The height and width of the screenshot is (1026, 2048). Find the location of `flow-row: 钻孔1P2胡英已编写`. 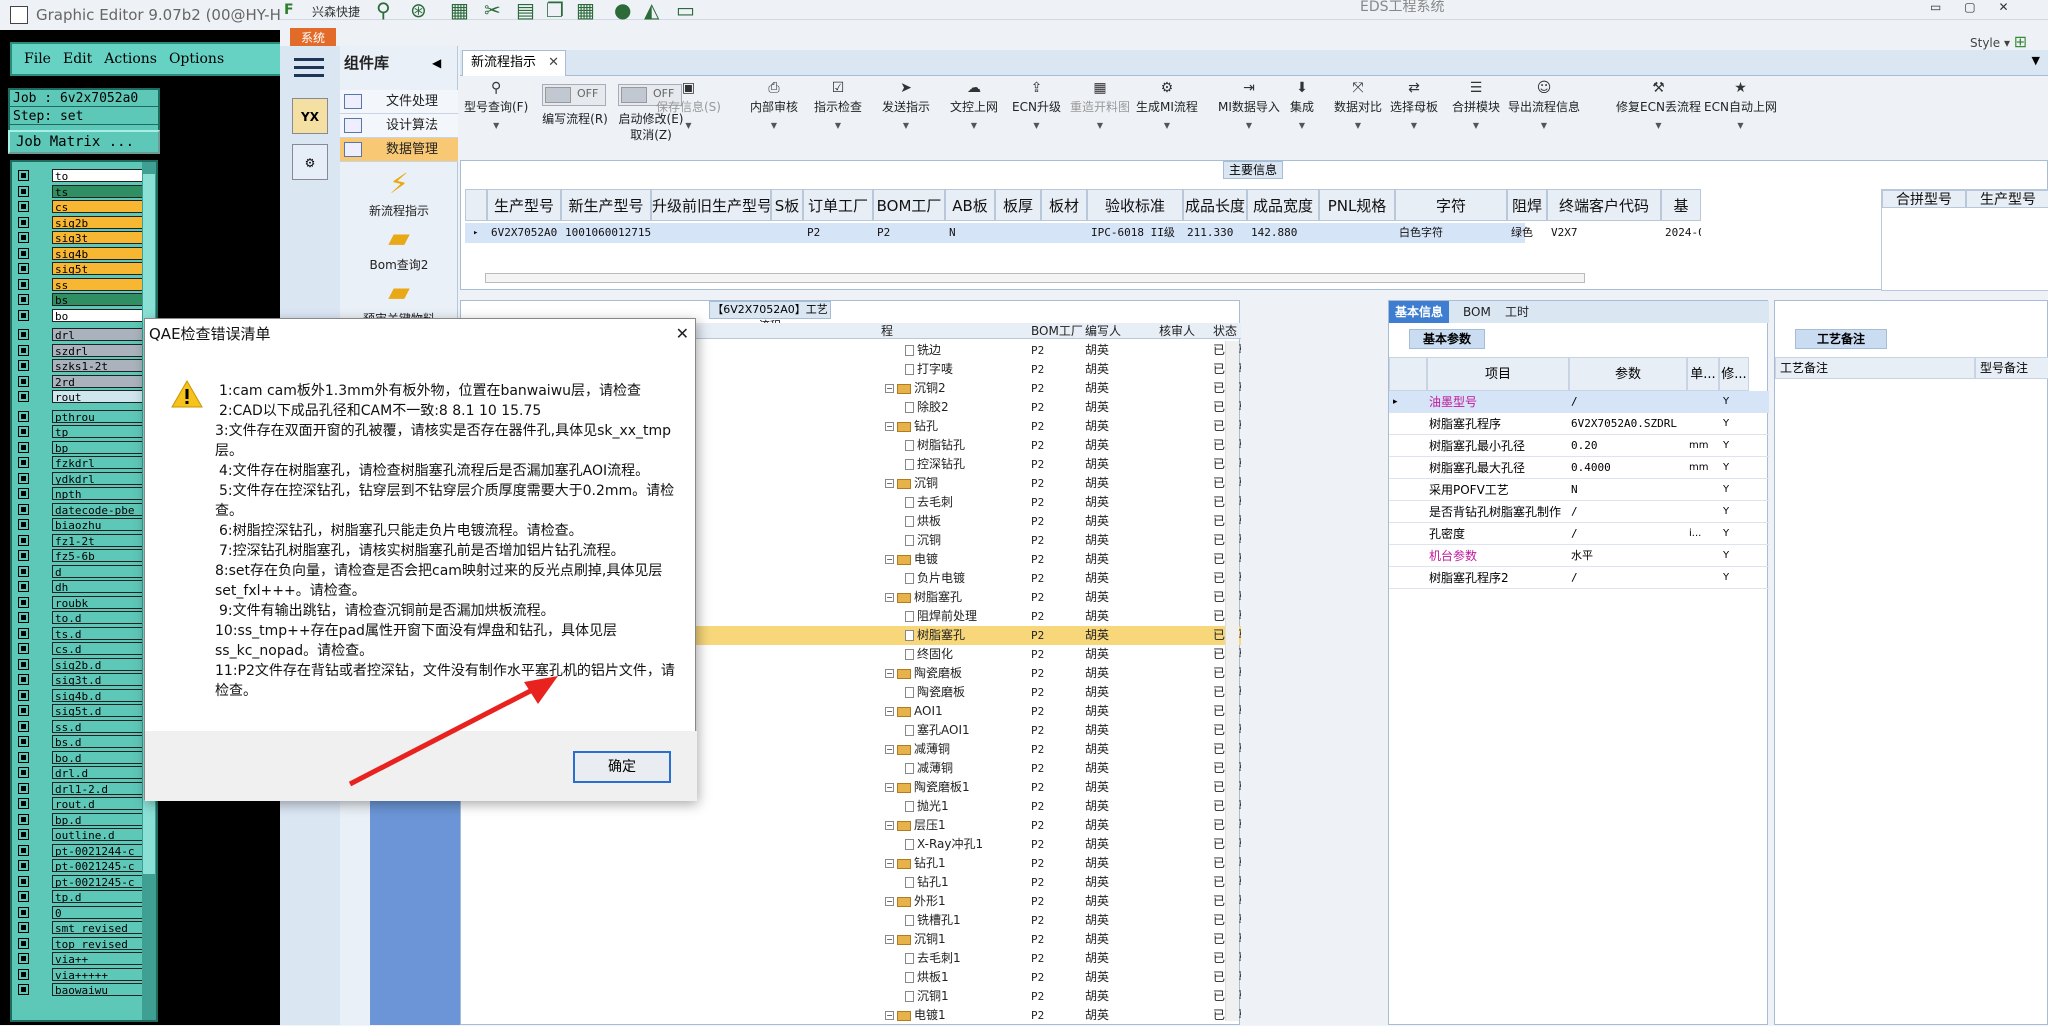

flow-row: 钻孔1P2胡英已编写 is located at coordinates (851, 882).